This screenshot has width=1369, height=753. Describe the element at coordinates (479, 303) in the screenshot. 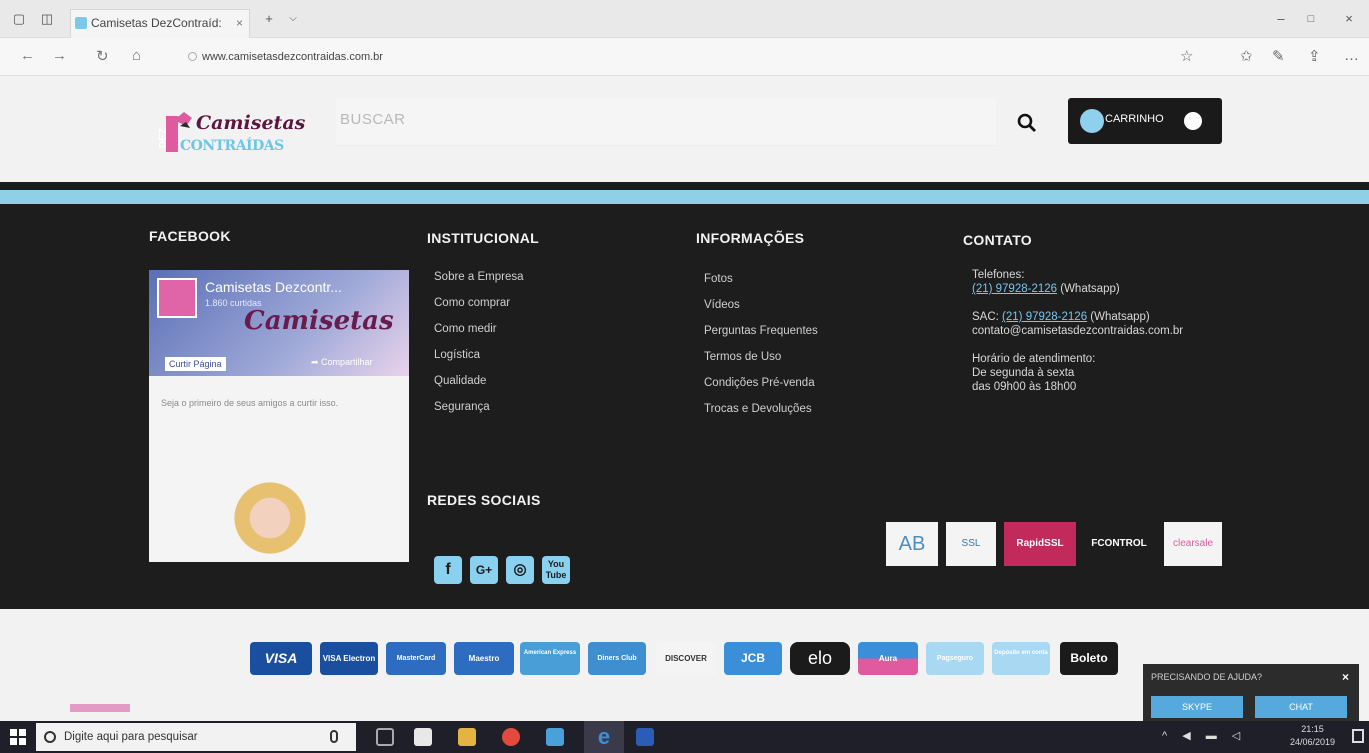

I see `link-como-comprar: Como comprar` at that location.